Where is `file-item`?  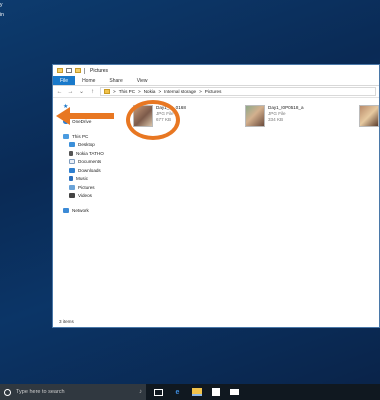 file-item is located at coordinates (369, 116).